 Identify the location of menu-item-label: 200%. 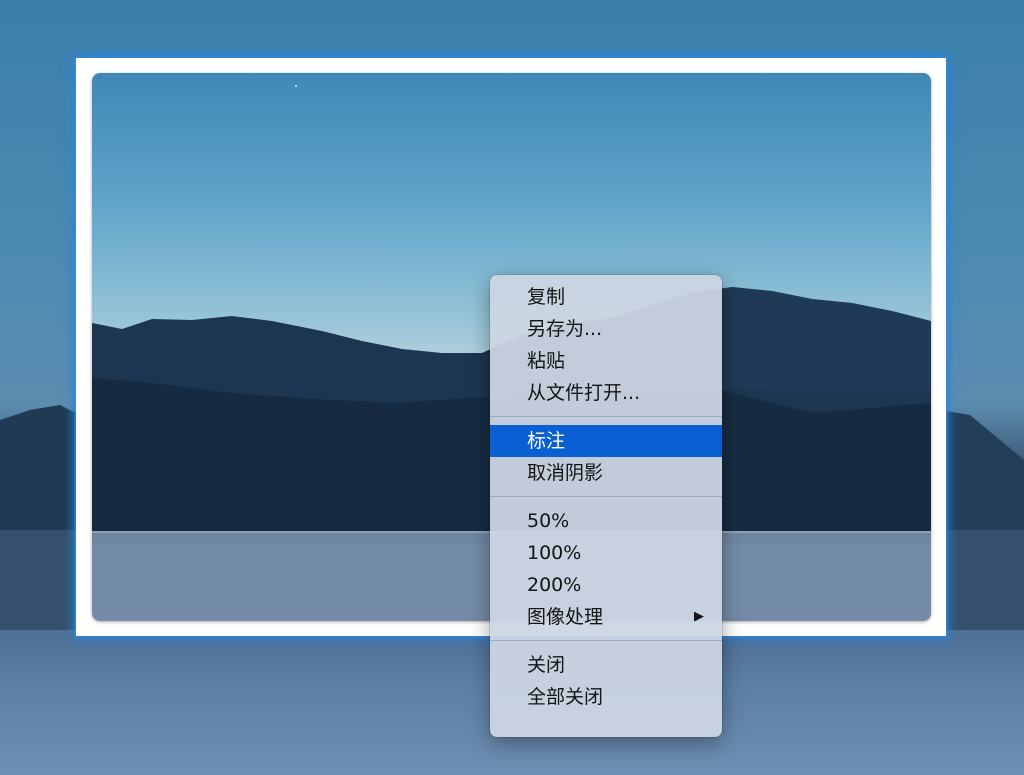
(554, 585).